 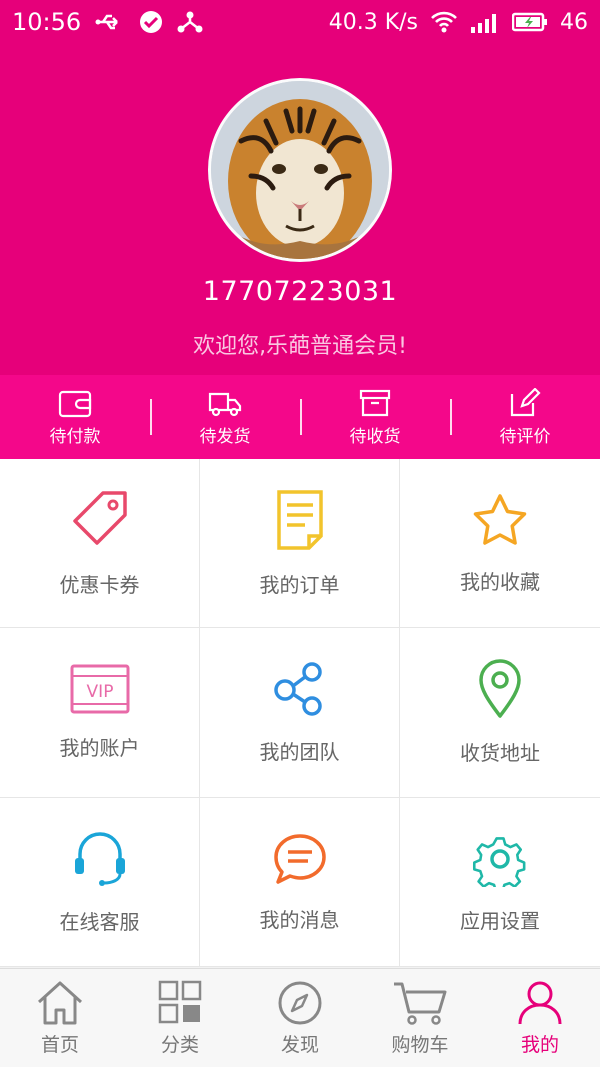 I want to click on grid-label: 收货地址, so click(x=500, y=753).